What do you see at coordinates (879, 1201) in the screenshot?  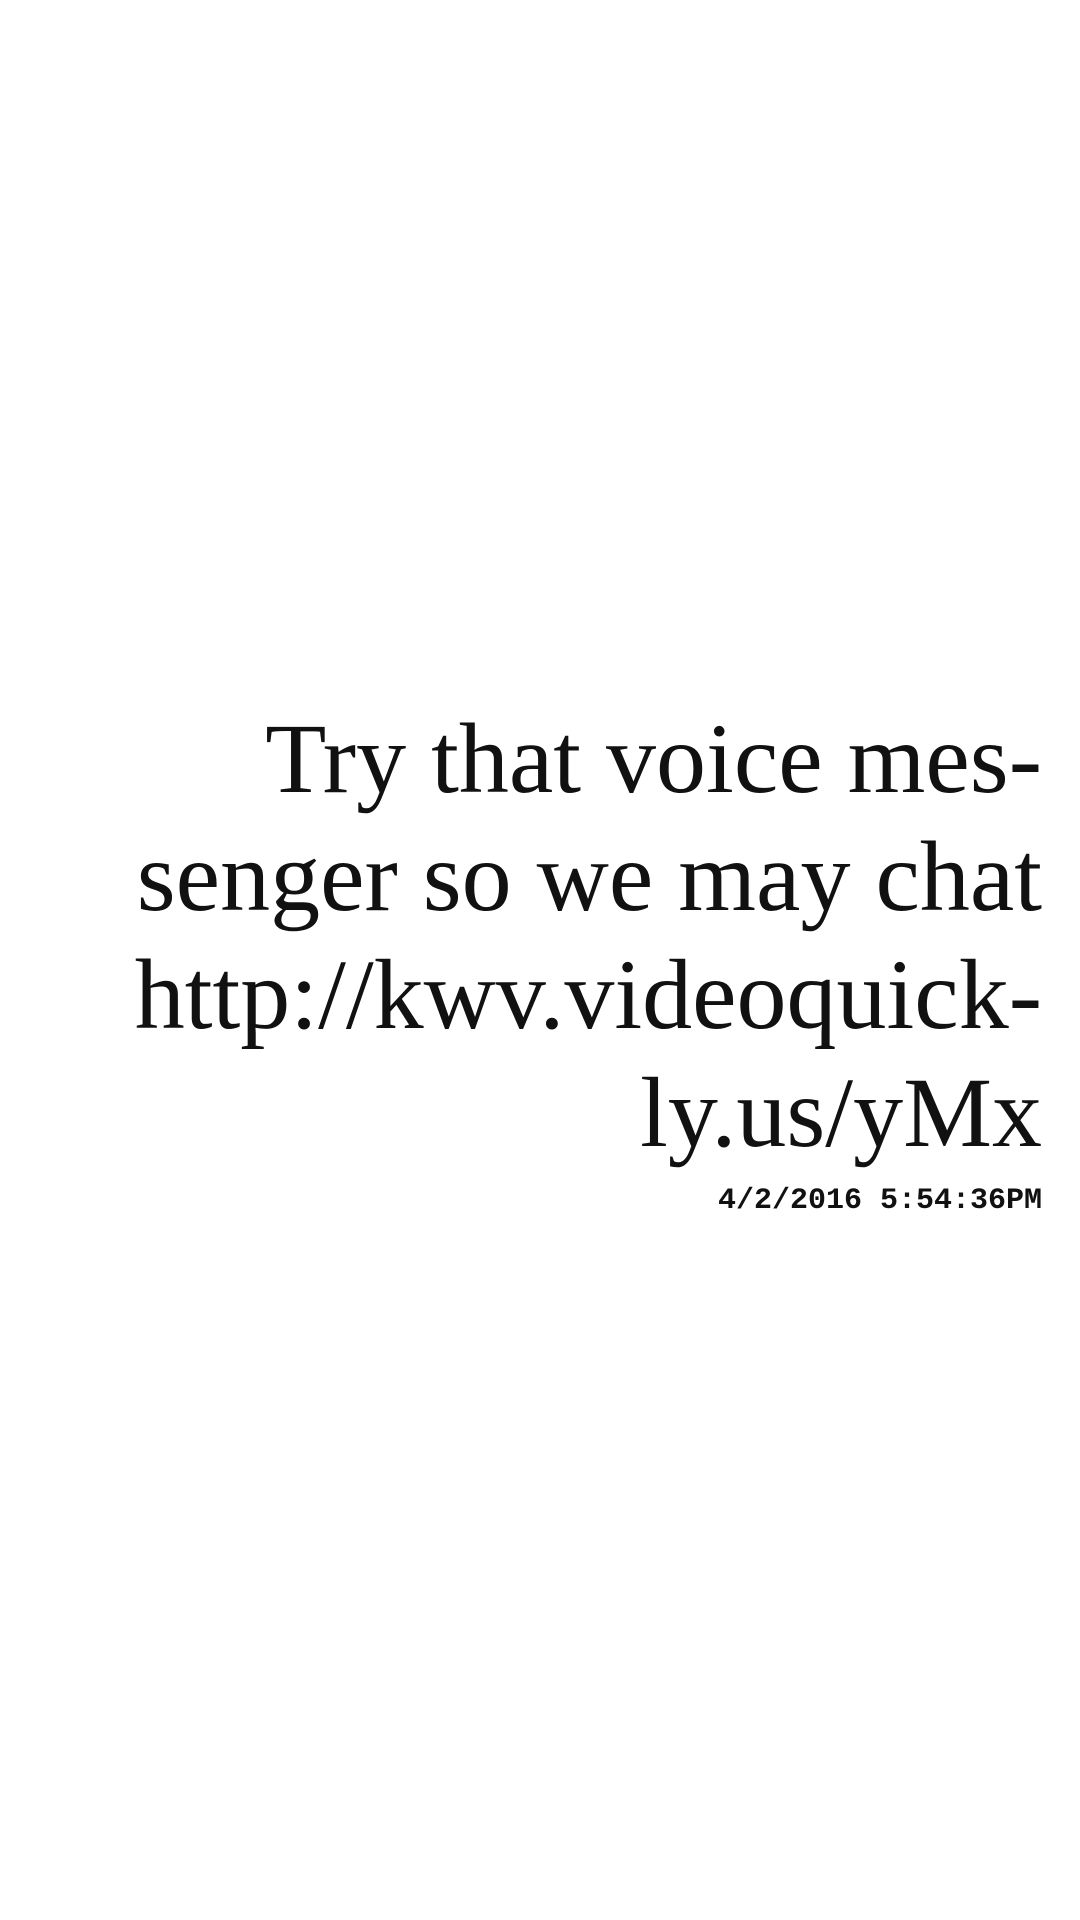 I see `message-timestamp: 4/2/2016 5:54:36PM` at bounding box center [879, 1201].